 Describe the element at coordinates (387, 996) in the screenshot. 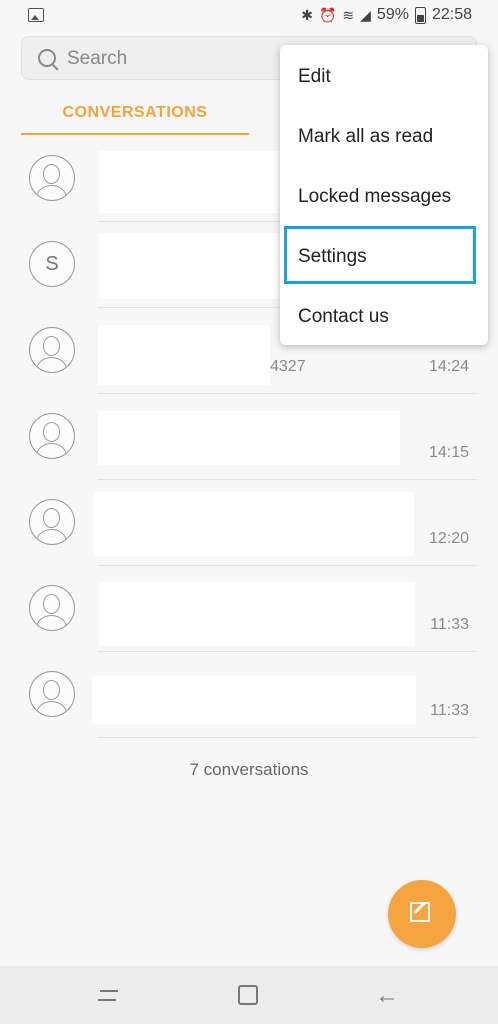

I see `back-icon: ←` at that location.